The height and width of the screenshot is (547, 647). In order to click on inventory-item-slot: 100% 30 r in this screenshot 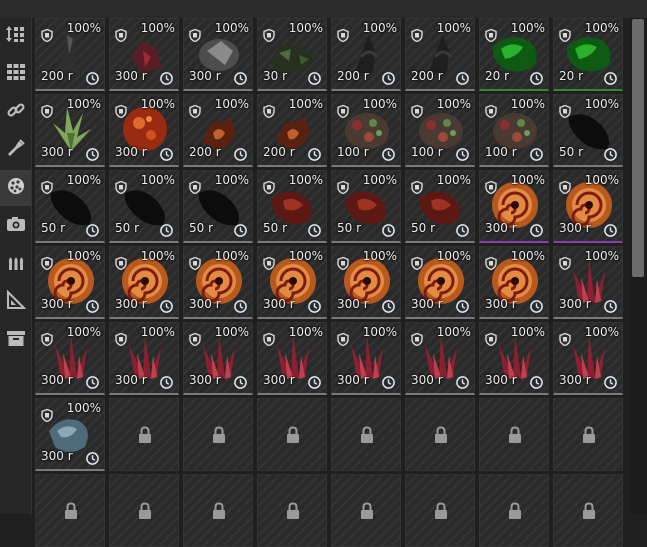, I will do `click(292, 54)`.